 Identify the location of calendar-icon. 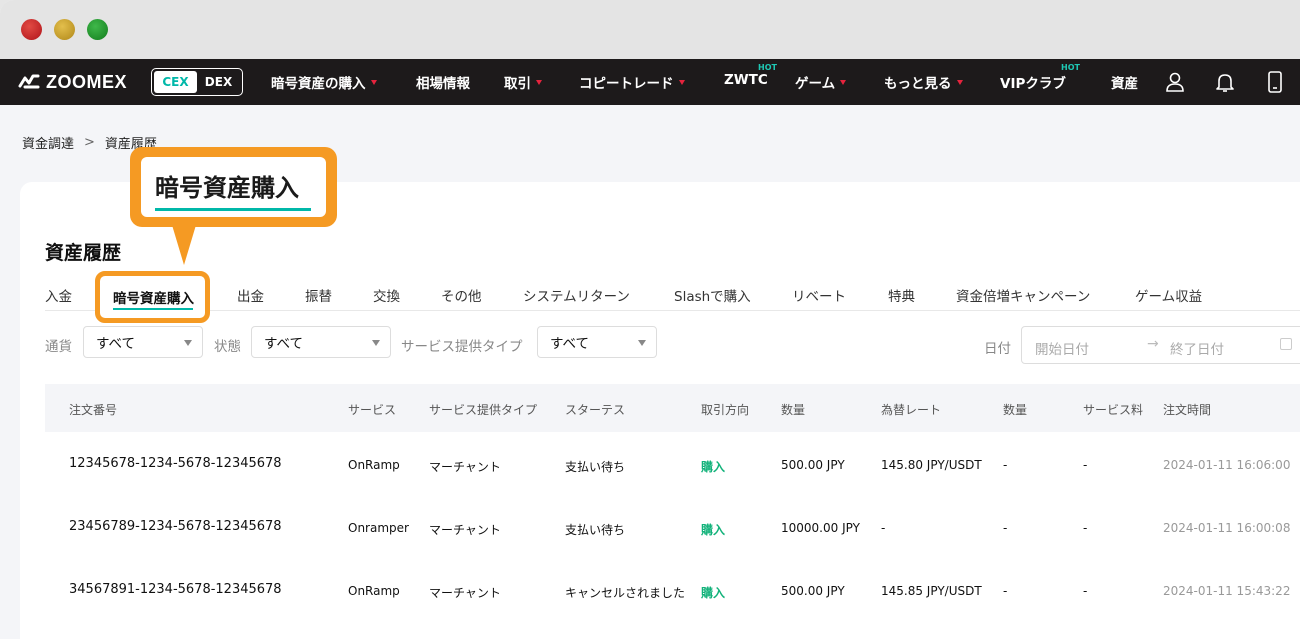
(1286, 344).